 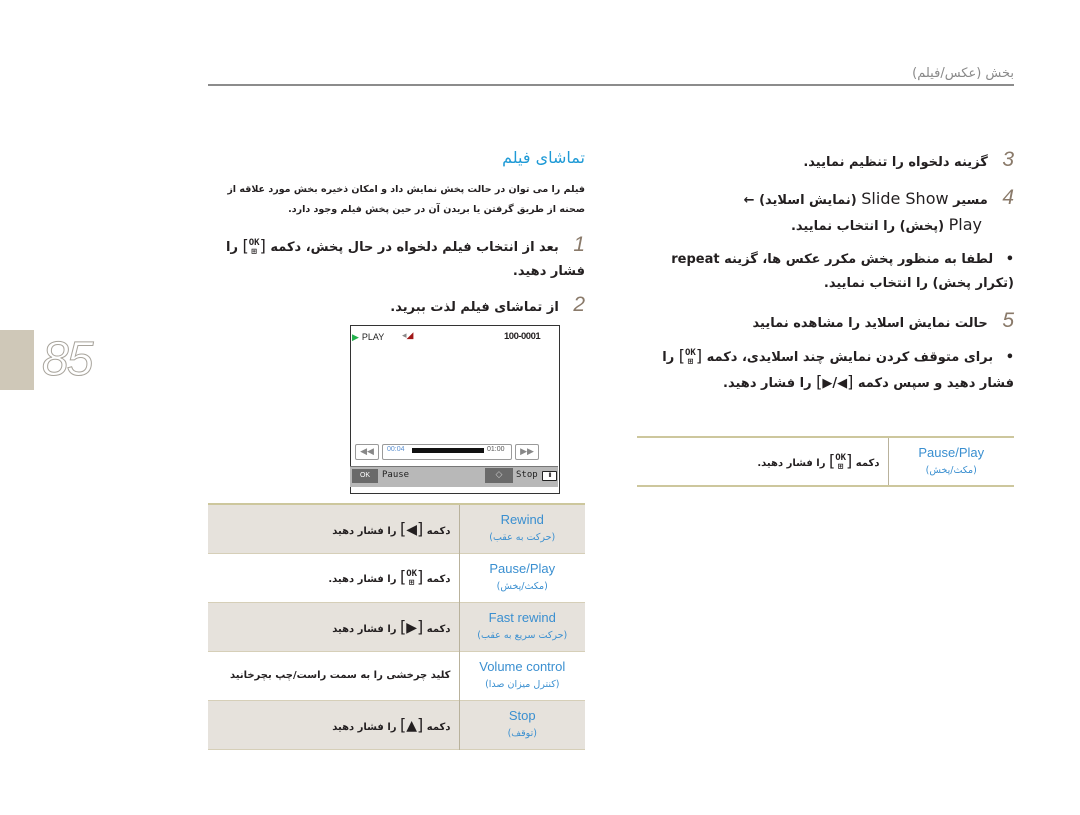 I want to click on control-description: دکمه [▶] را فشار دهید, so click(x=391, y=626).